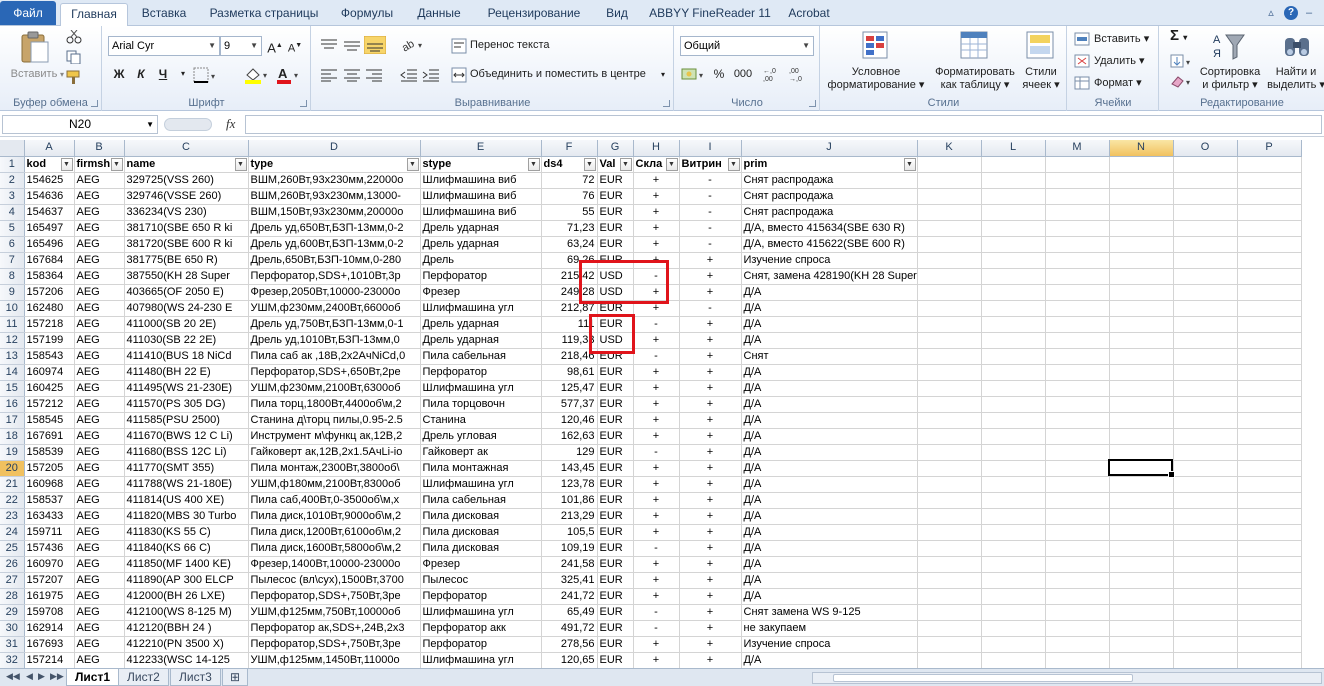  Describe the element at coordinates (481, 148) in the screenshot. I see `column-header: E` at that location.